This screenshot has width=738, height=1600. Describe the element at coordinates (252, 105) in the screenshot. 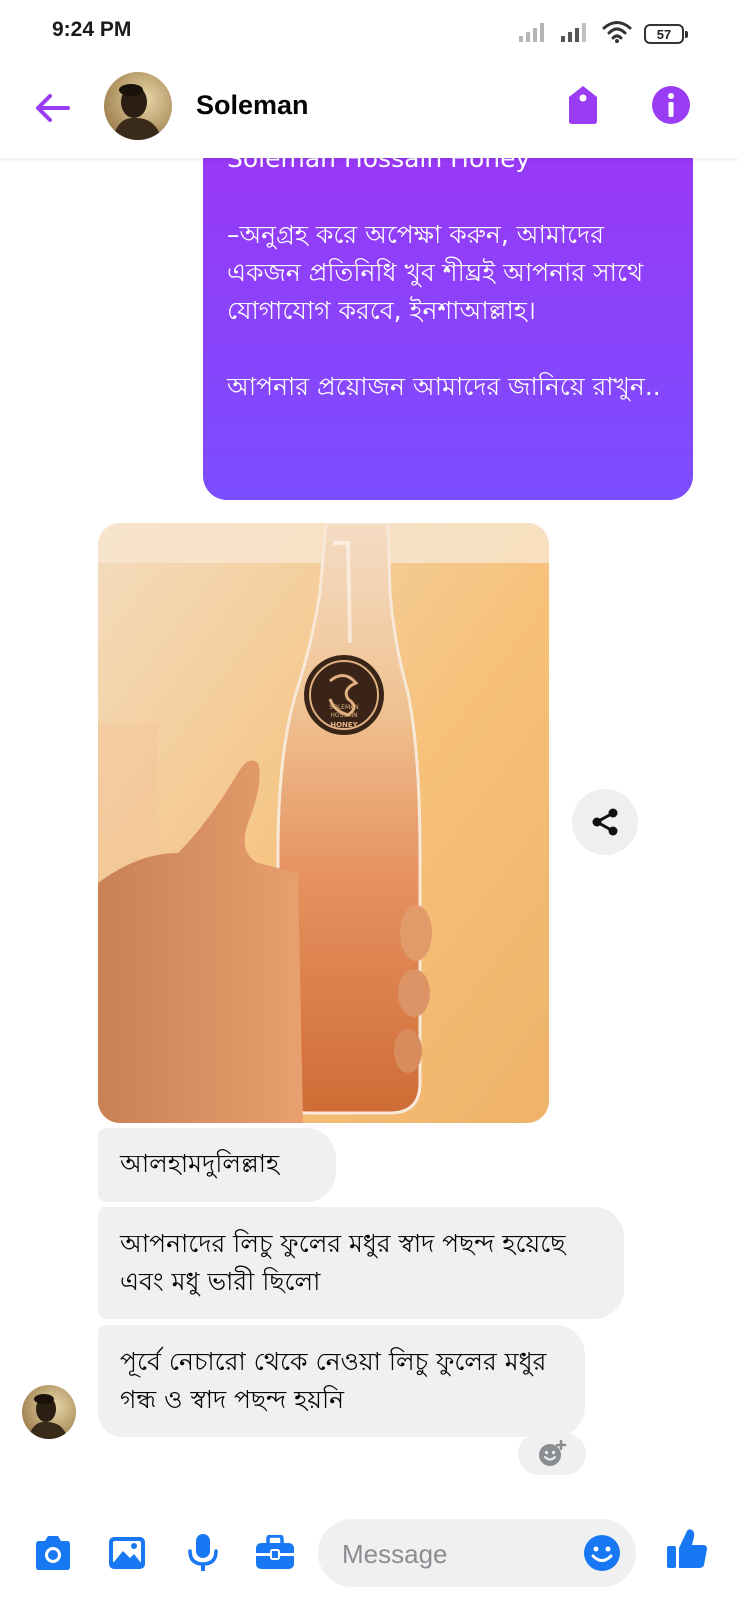

I see `contact-name: Soleman` at that location.